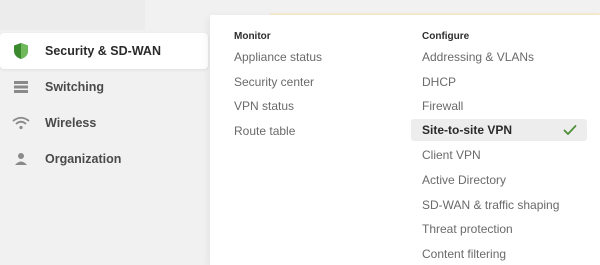 Image resolution: width=600 pixels, height=265 pixels. I want to click on sidebar-item-label: Switching, so click(75, 87).